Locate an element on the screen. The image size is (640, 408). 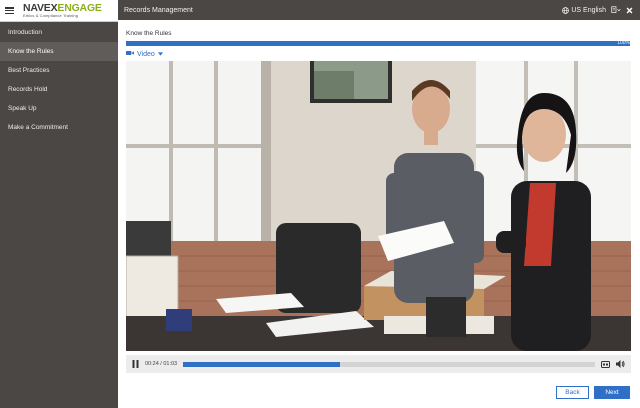
pause-icon is located at coordinates (135, 364).